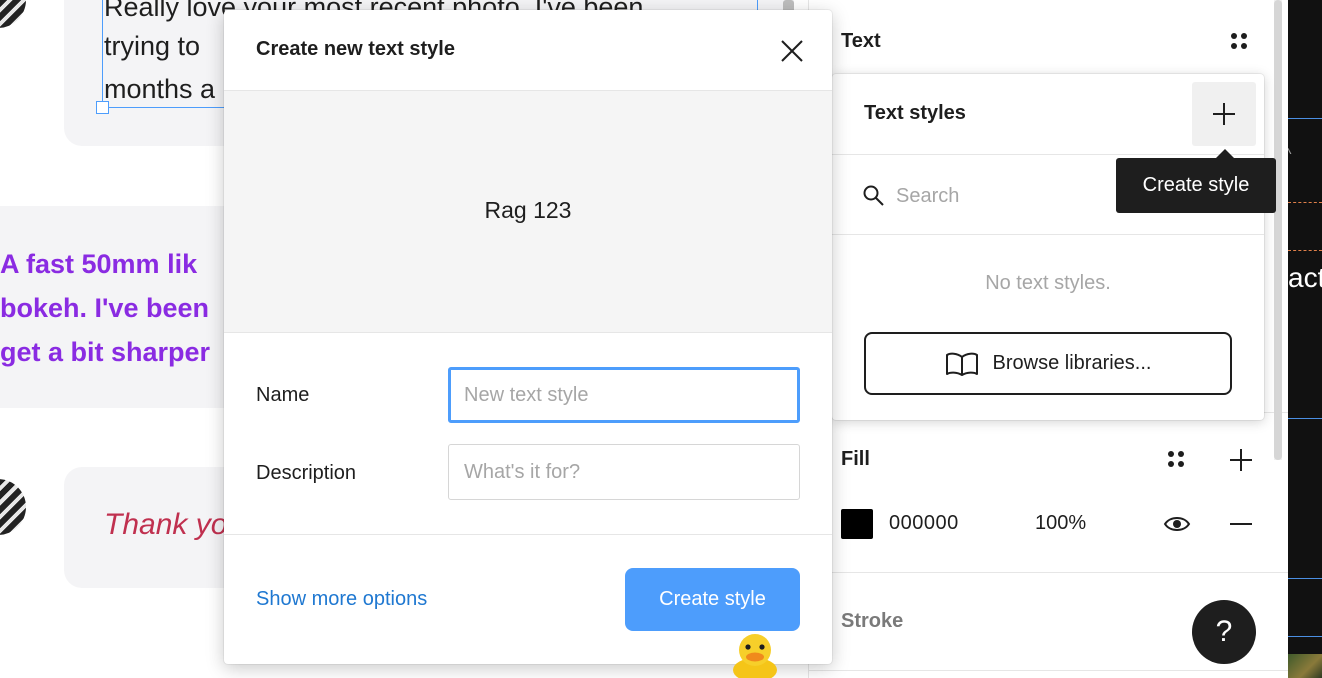  Describe the element at coordinates (915, 113) in the screenshot. I see `text-styles-title: Text styles` at that location.